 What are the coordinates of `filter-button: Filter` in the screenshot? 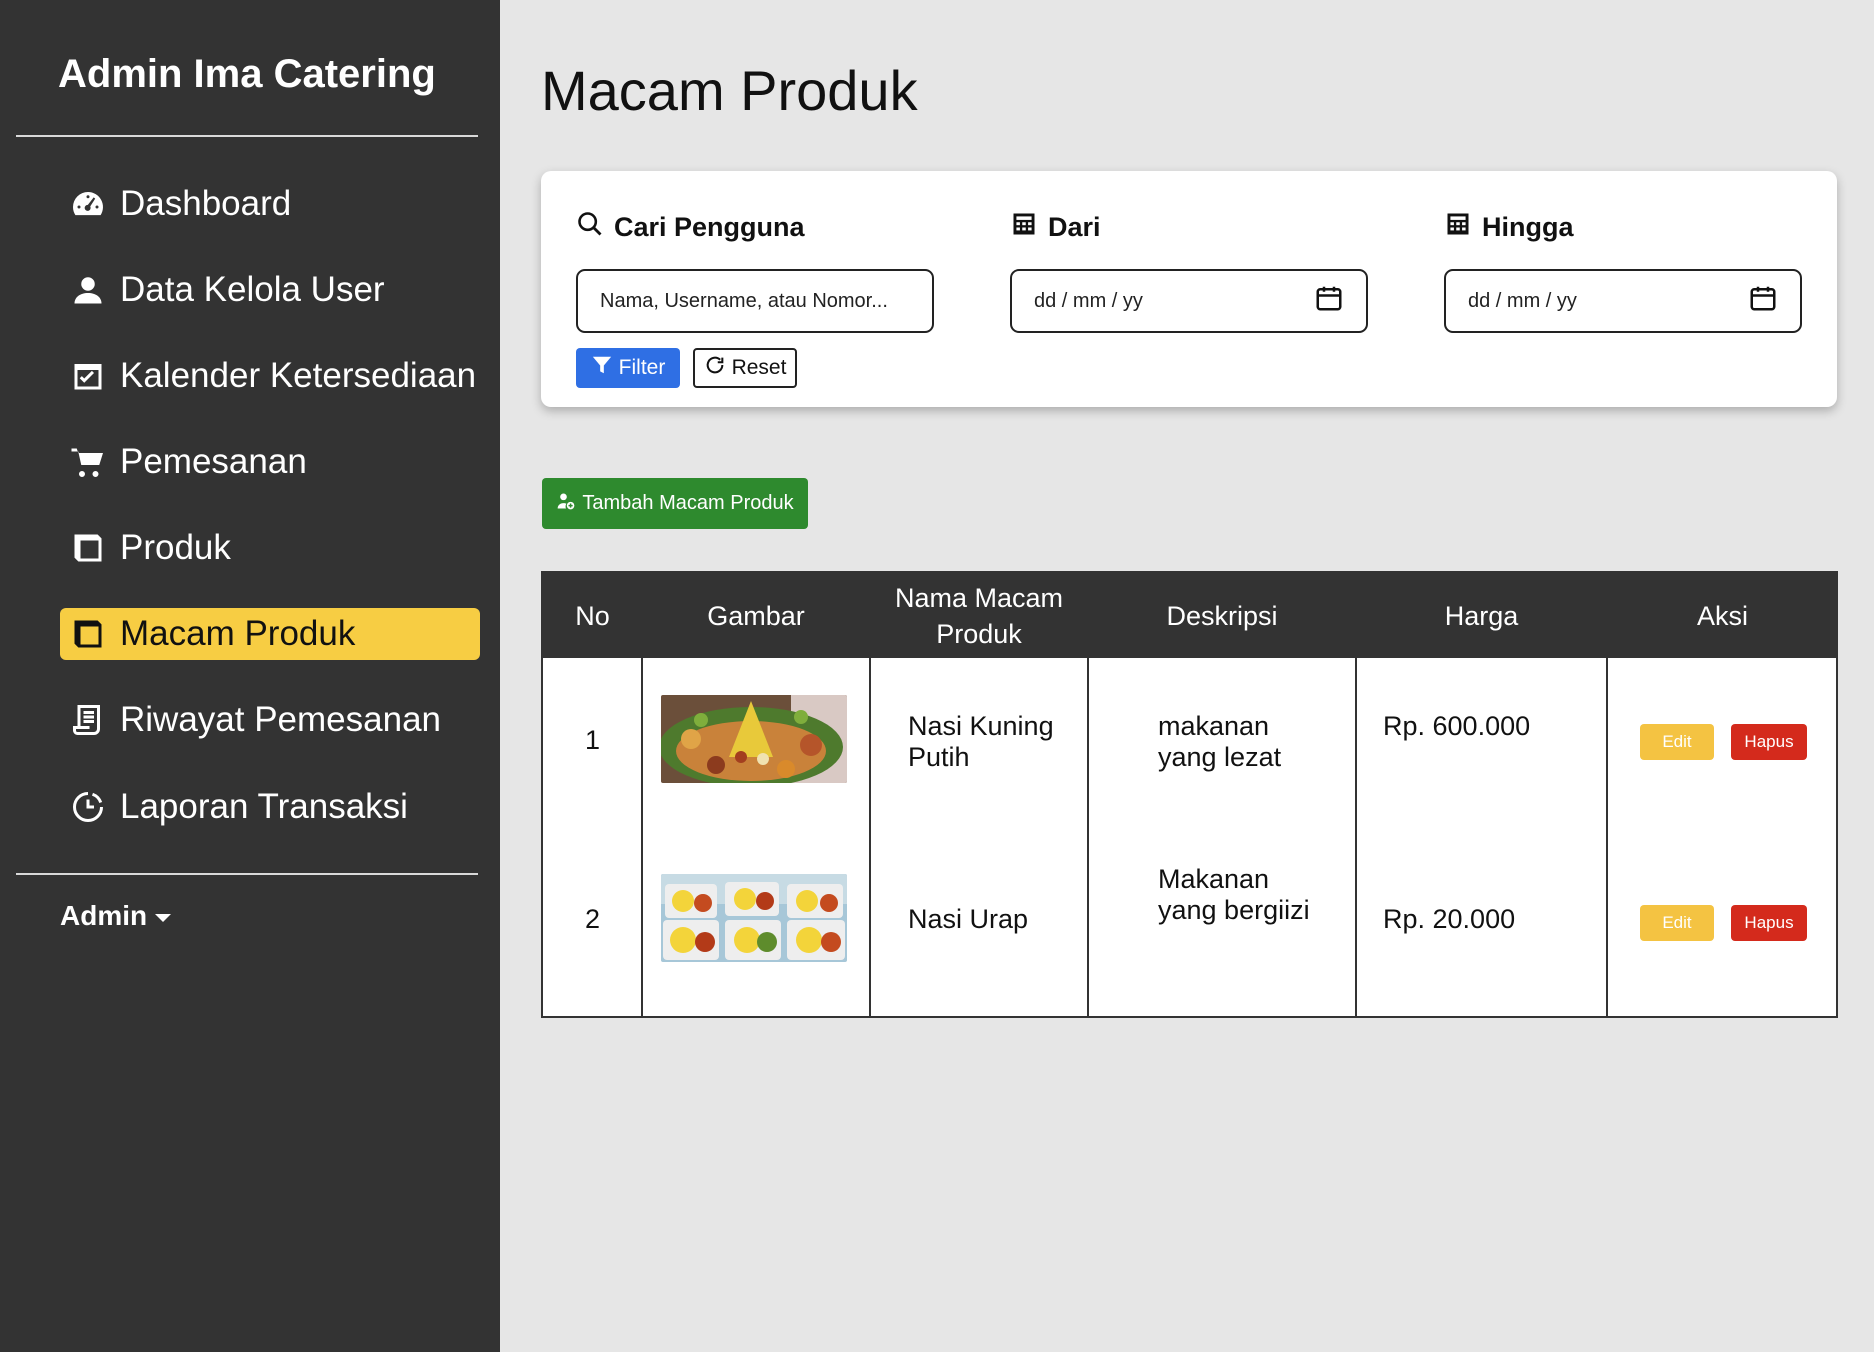 It's located at (628, 368).